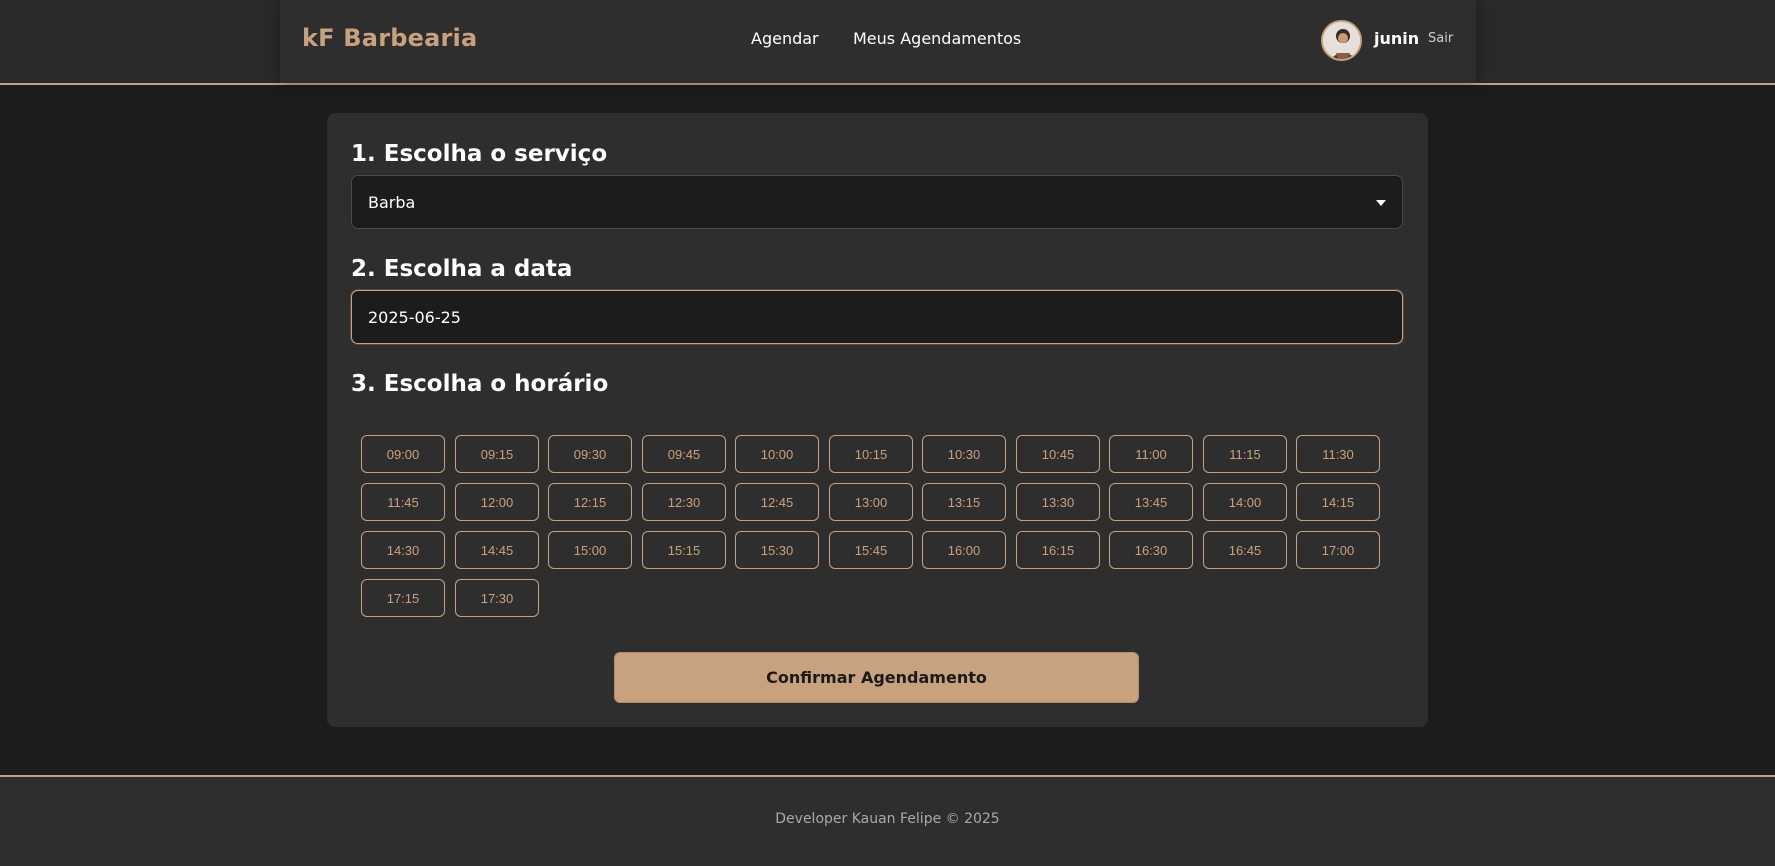 This screenshot has height=866, width=1775. What do you see at coordinates (480, 384) in the screenshot?
I see `step-time-title: 3. Escolha o horário` at bounding box center [480, 384].